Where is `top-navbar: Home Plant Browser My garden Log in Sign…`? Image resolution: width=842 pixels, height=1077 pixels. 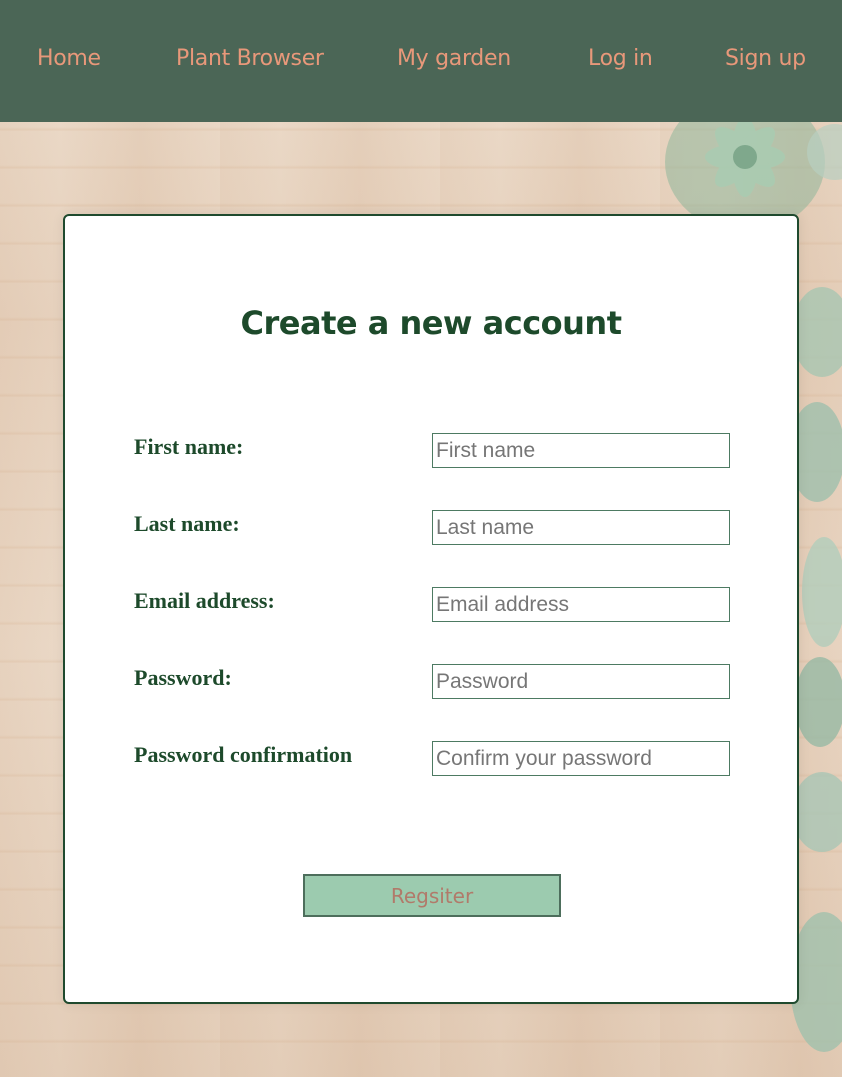
top-navbar: Home Plant Browser My garden Log in Sign… is located at coordinates (421, 61).